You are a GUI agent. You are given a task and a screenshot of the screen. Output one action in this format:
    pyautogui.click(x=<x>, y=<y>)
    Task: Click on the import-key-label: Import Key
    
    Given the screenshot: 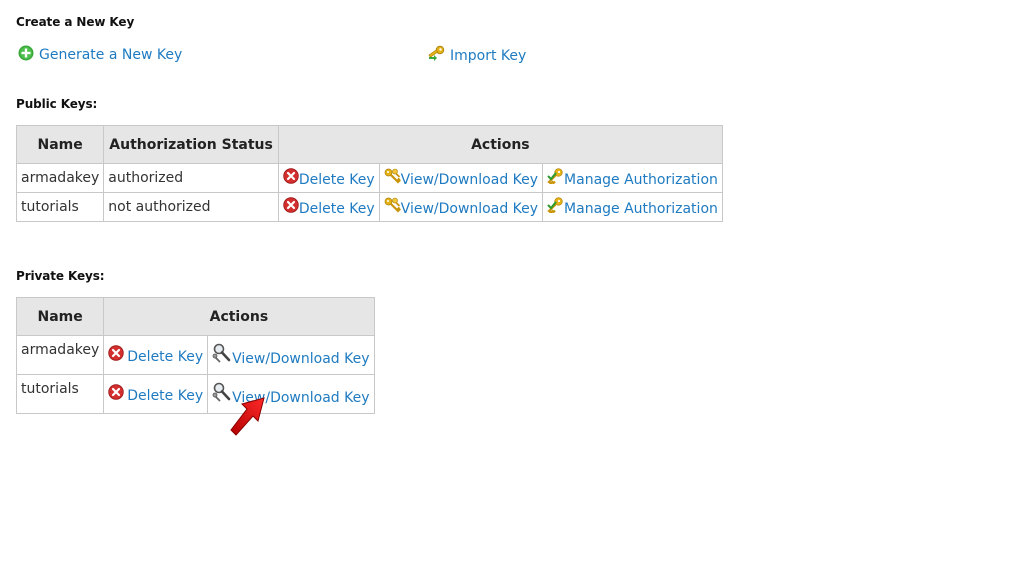 What is the action you would take?
    pyautogui.click(x=488, y=56)
    